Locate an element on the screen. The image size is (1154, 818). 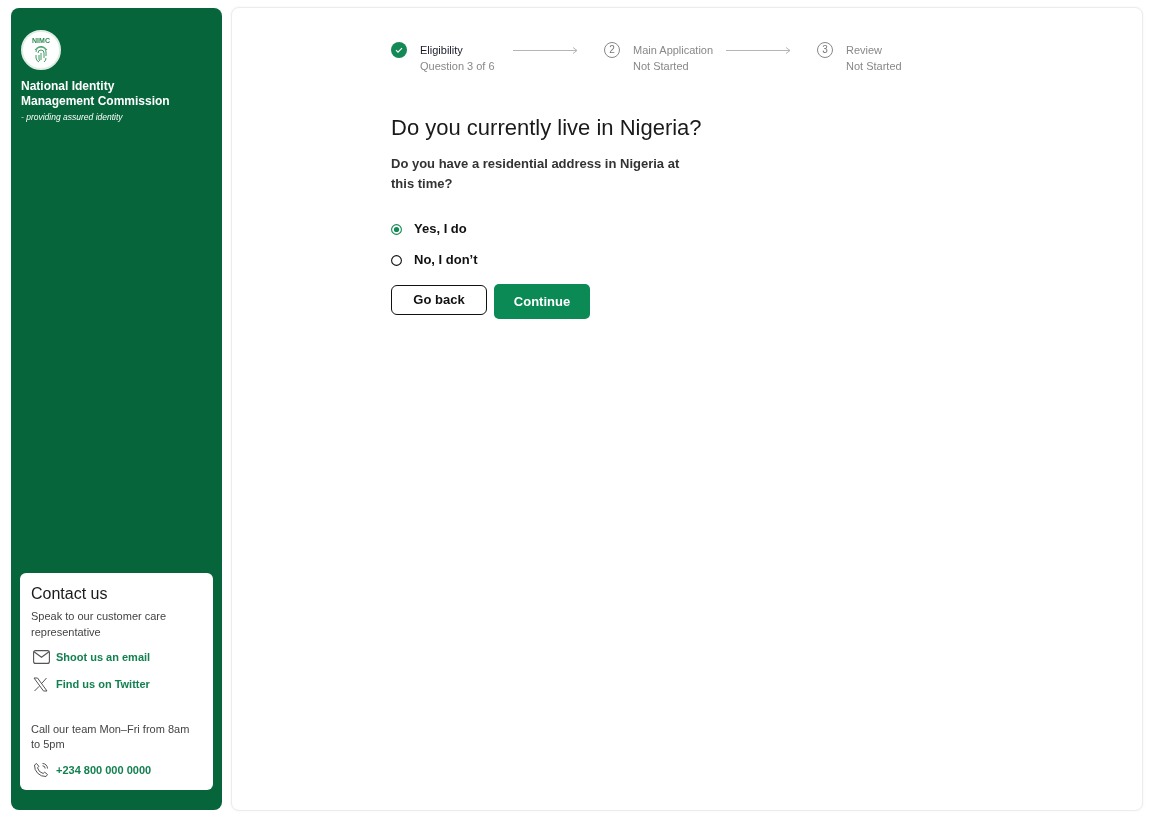
tagline: - providing assured identity is located at coordinates (72, 117).